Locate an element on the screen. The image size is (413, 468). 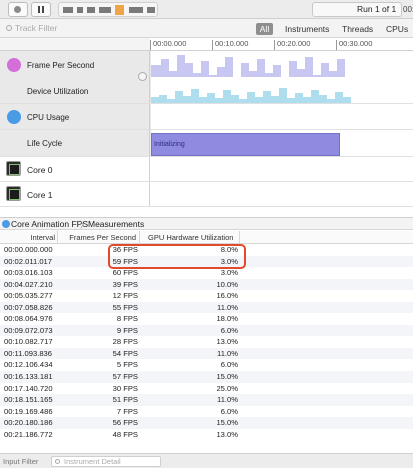
cell-fps: 55 FPS is located at coordinates (125, 307).